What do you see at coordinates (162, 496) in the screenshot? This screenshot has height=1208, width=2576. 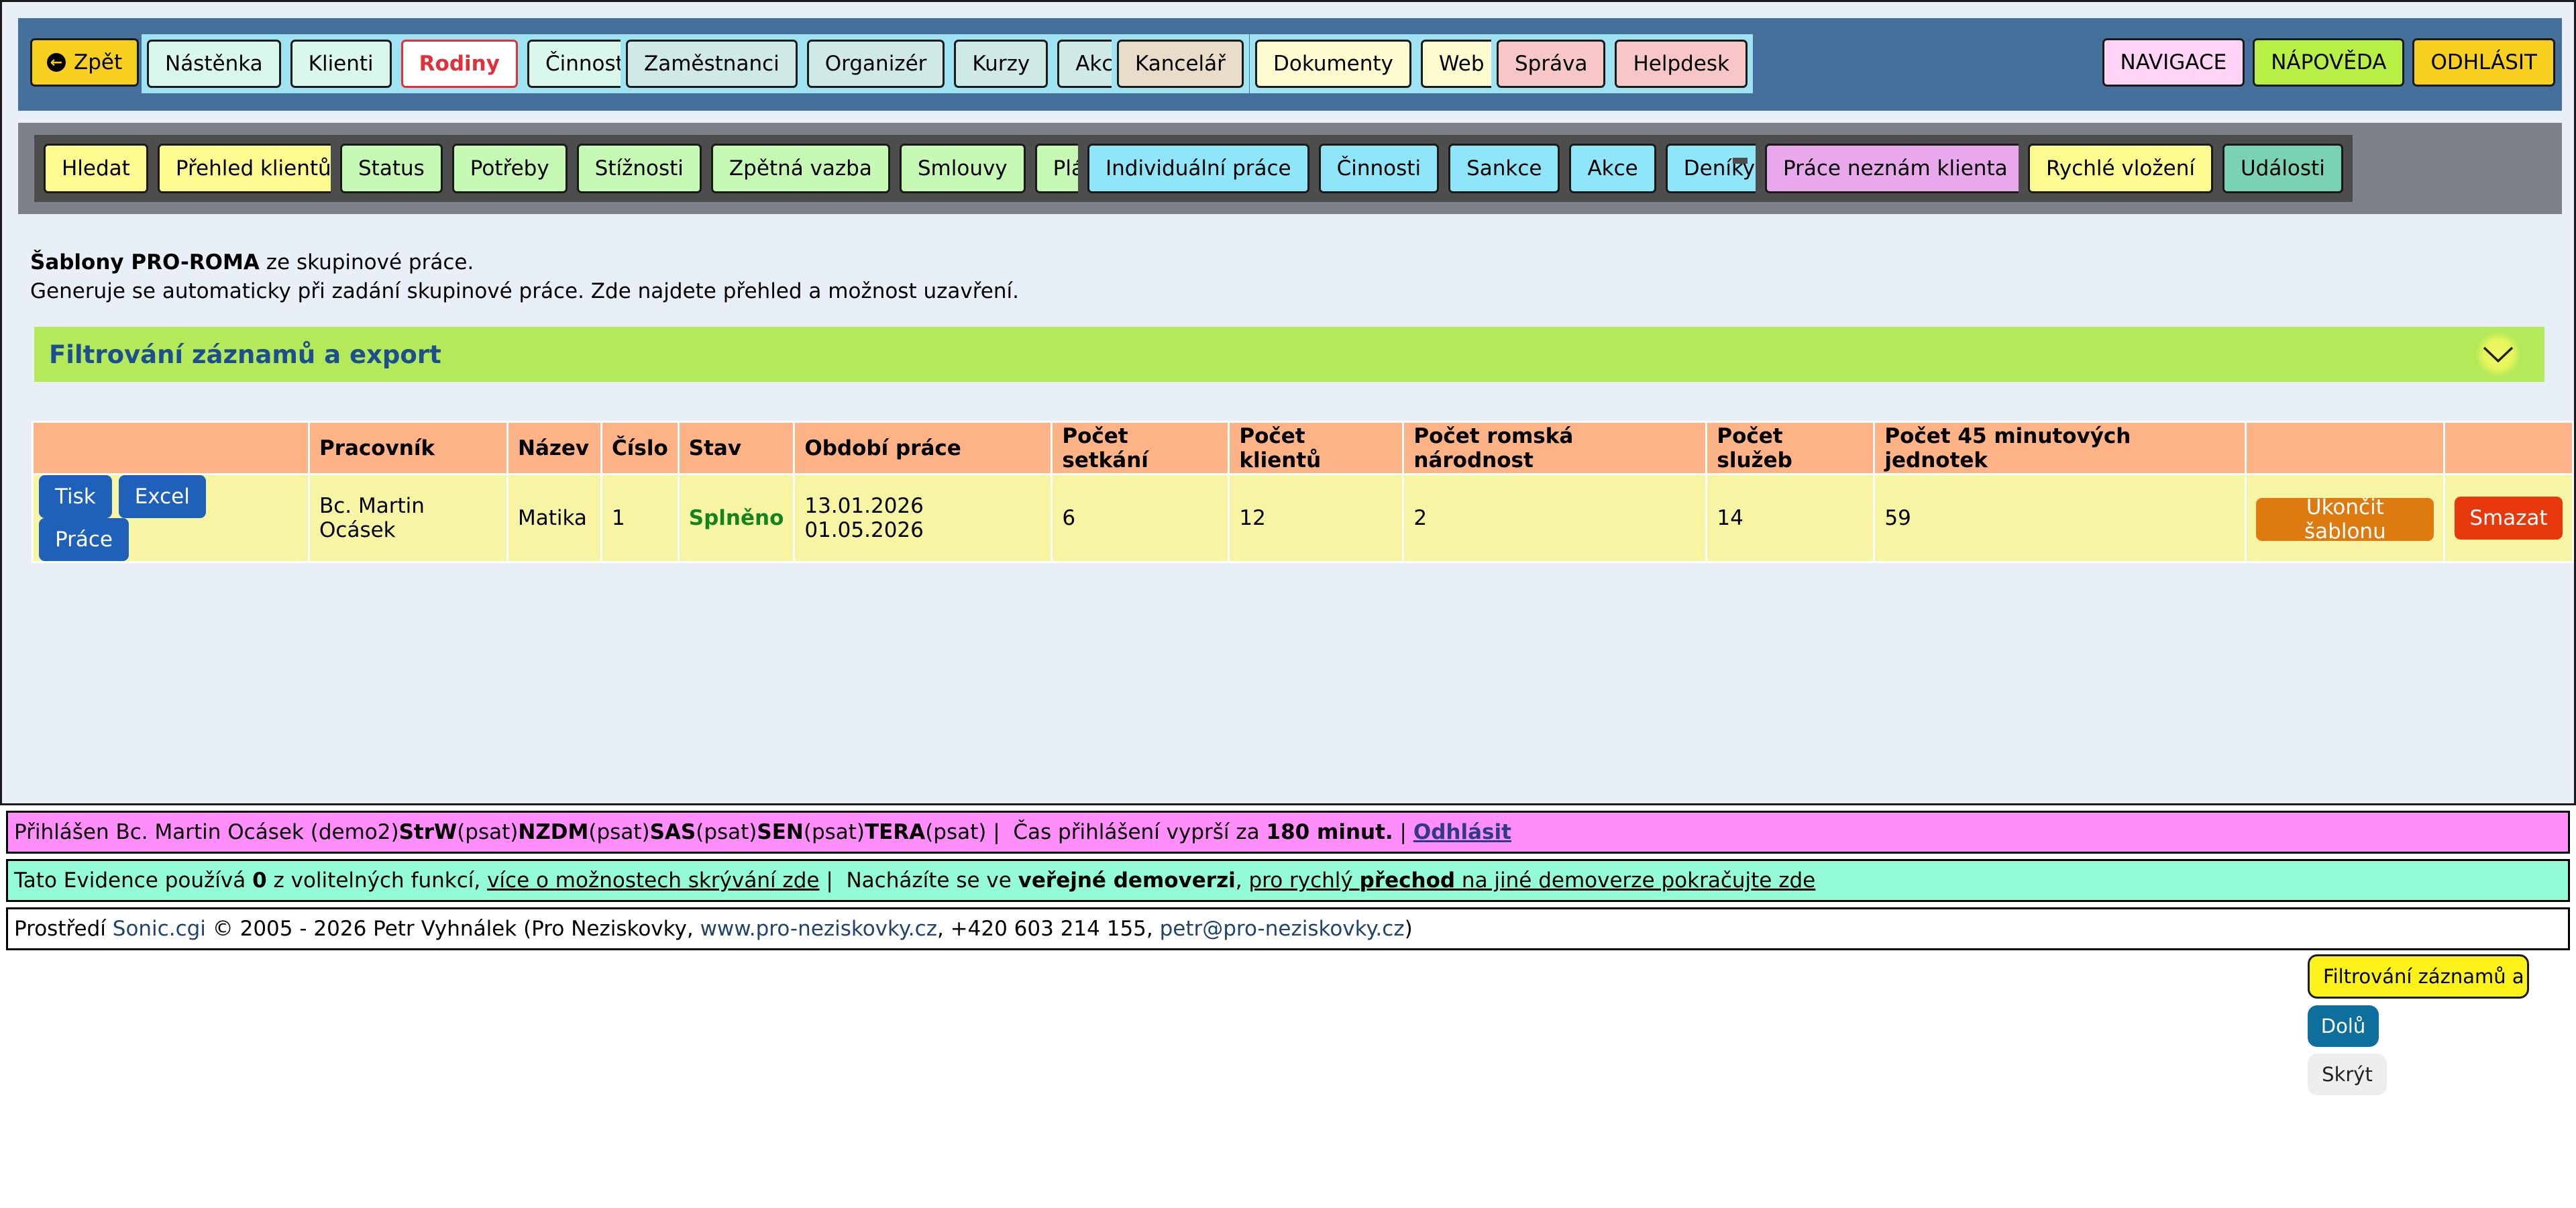 I see `excel-button: Excel` at bounding box center [162, 496].